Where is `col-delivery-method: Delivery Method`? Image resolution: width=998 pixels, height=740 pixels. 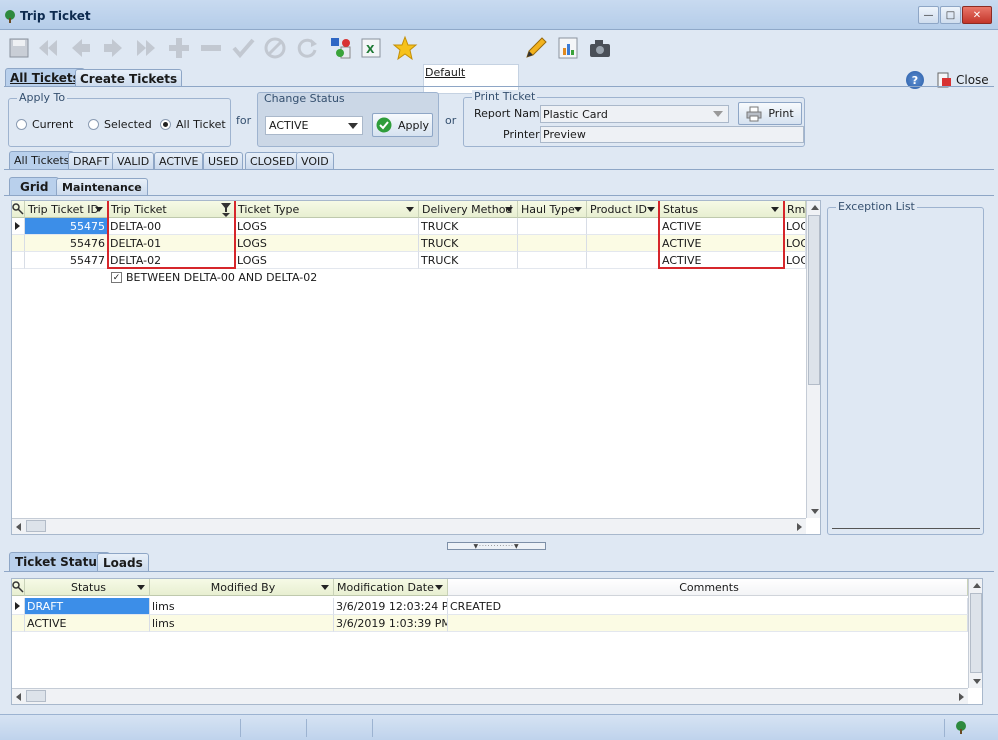
col-delivery-method: Delivery Method is located at coordinates (468, 209).